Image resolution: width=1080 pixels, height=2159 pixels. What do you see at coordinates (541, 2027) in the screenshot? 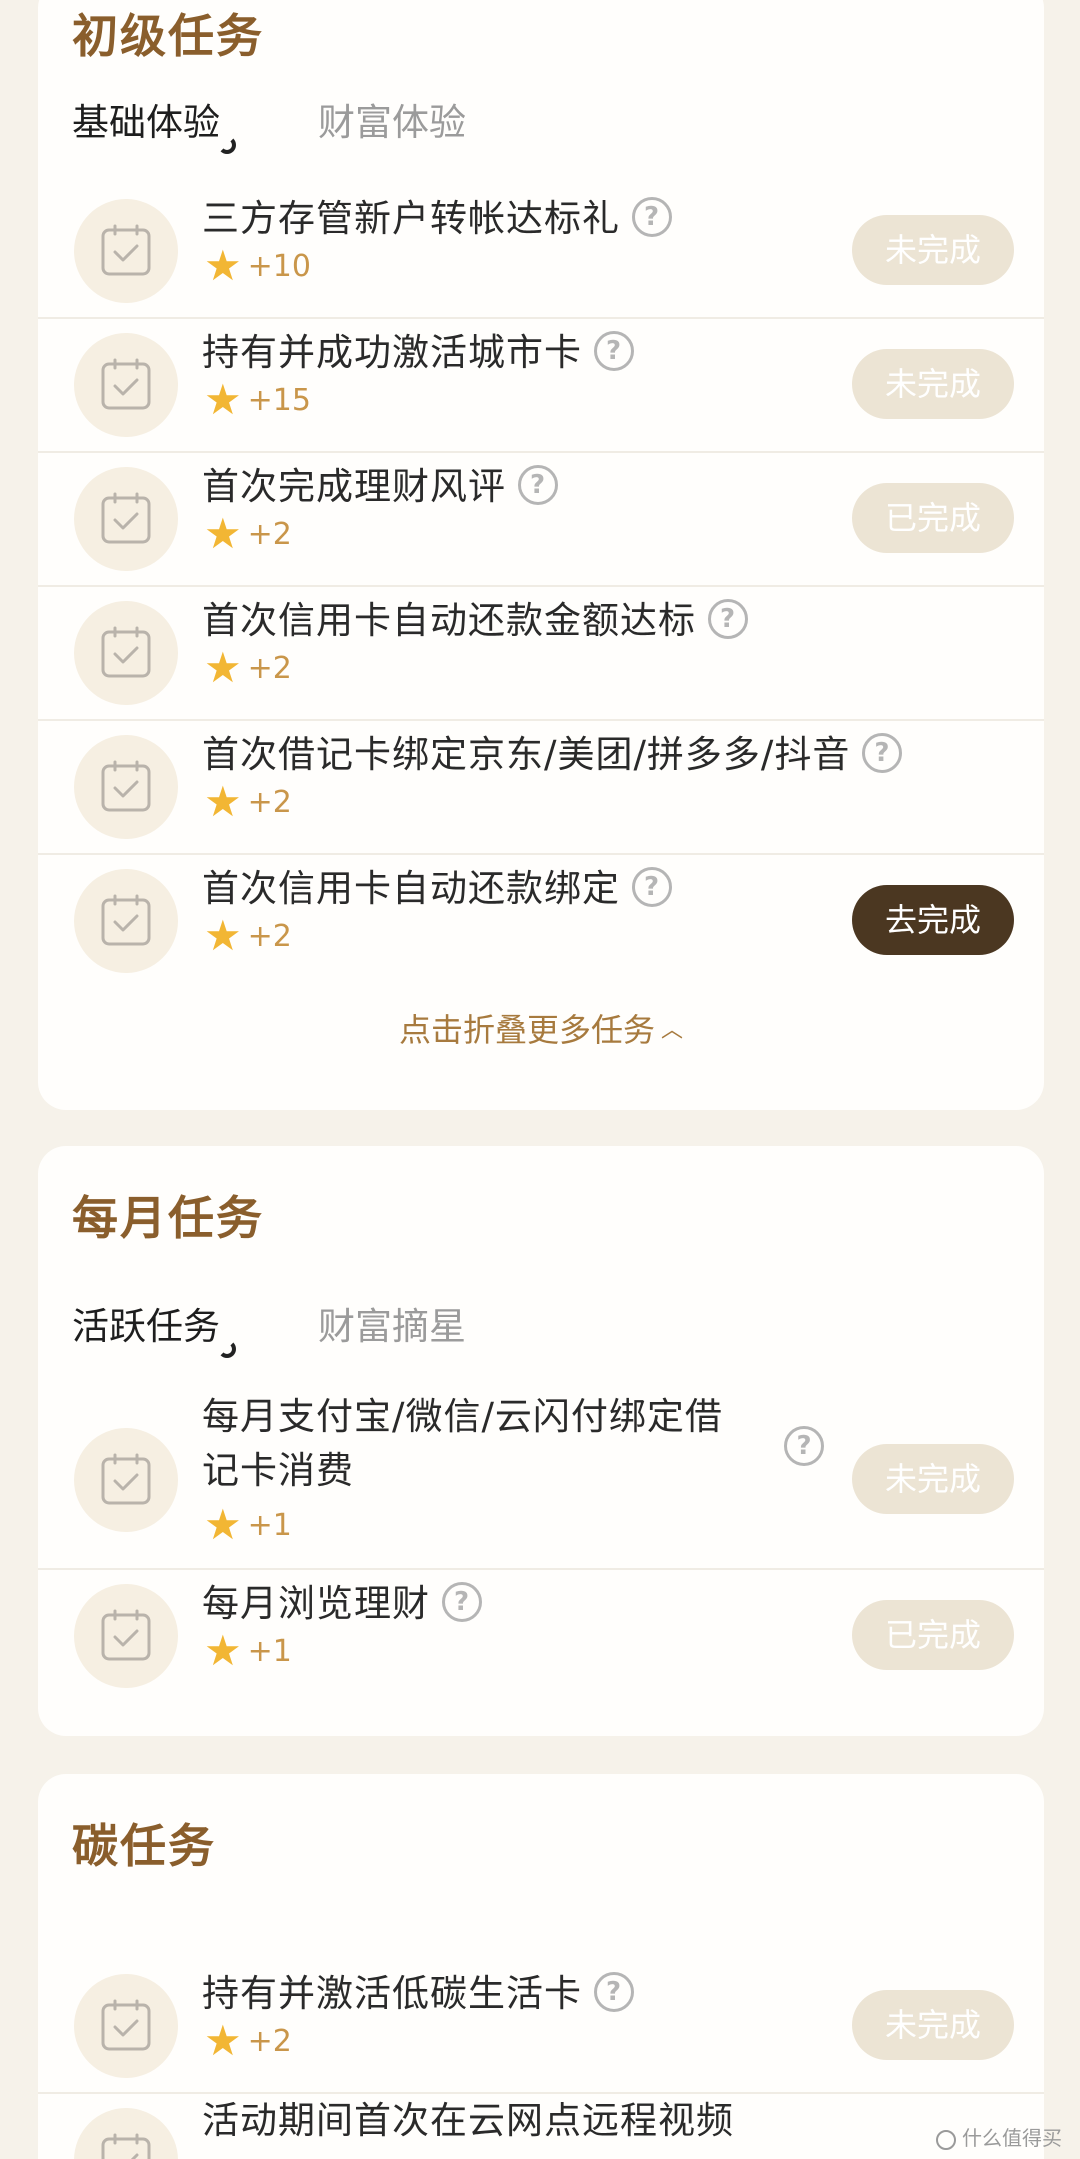
I see `task-row: 持有并激活低碳生活卡? ★ +2 未完成` at bounding box center [541, 2027].